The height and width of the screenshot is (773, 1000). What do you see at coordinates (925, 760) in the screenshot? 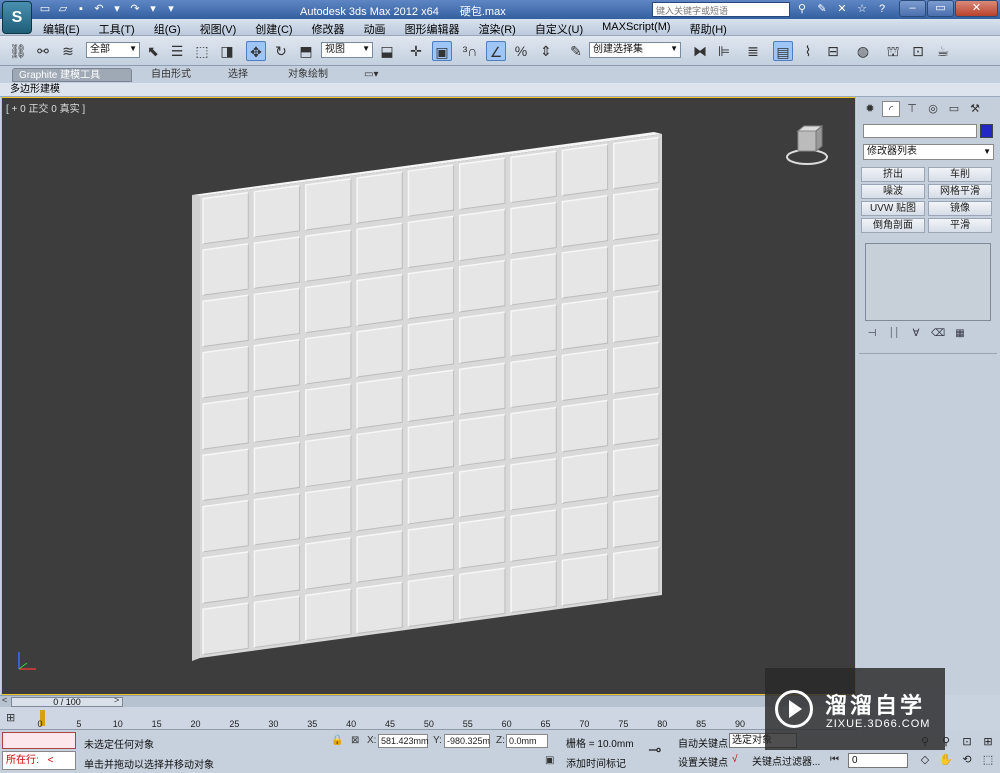
I see `field-of-view-icon: ◇` at bounding box center [925, 760].